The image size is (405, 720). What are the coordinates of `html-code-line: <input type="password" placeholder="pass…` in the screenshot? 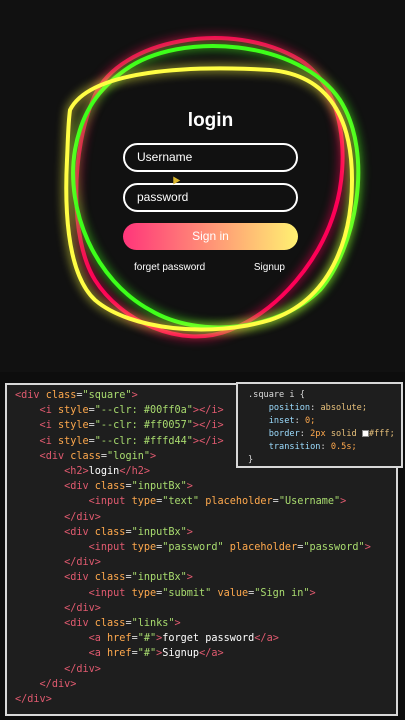 It's located at (229, 547).